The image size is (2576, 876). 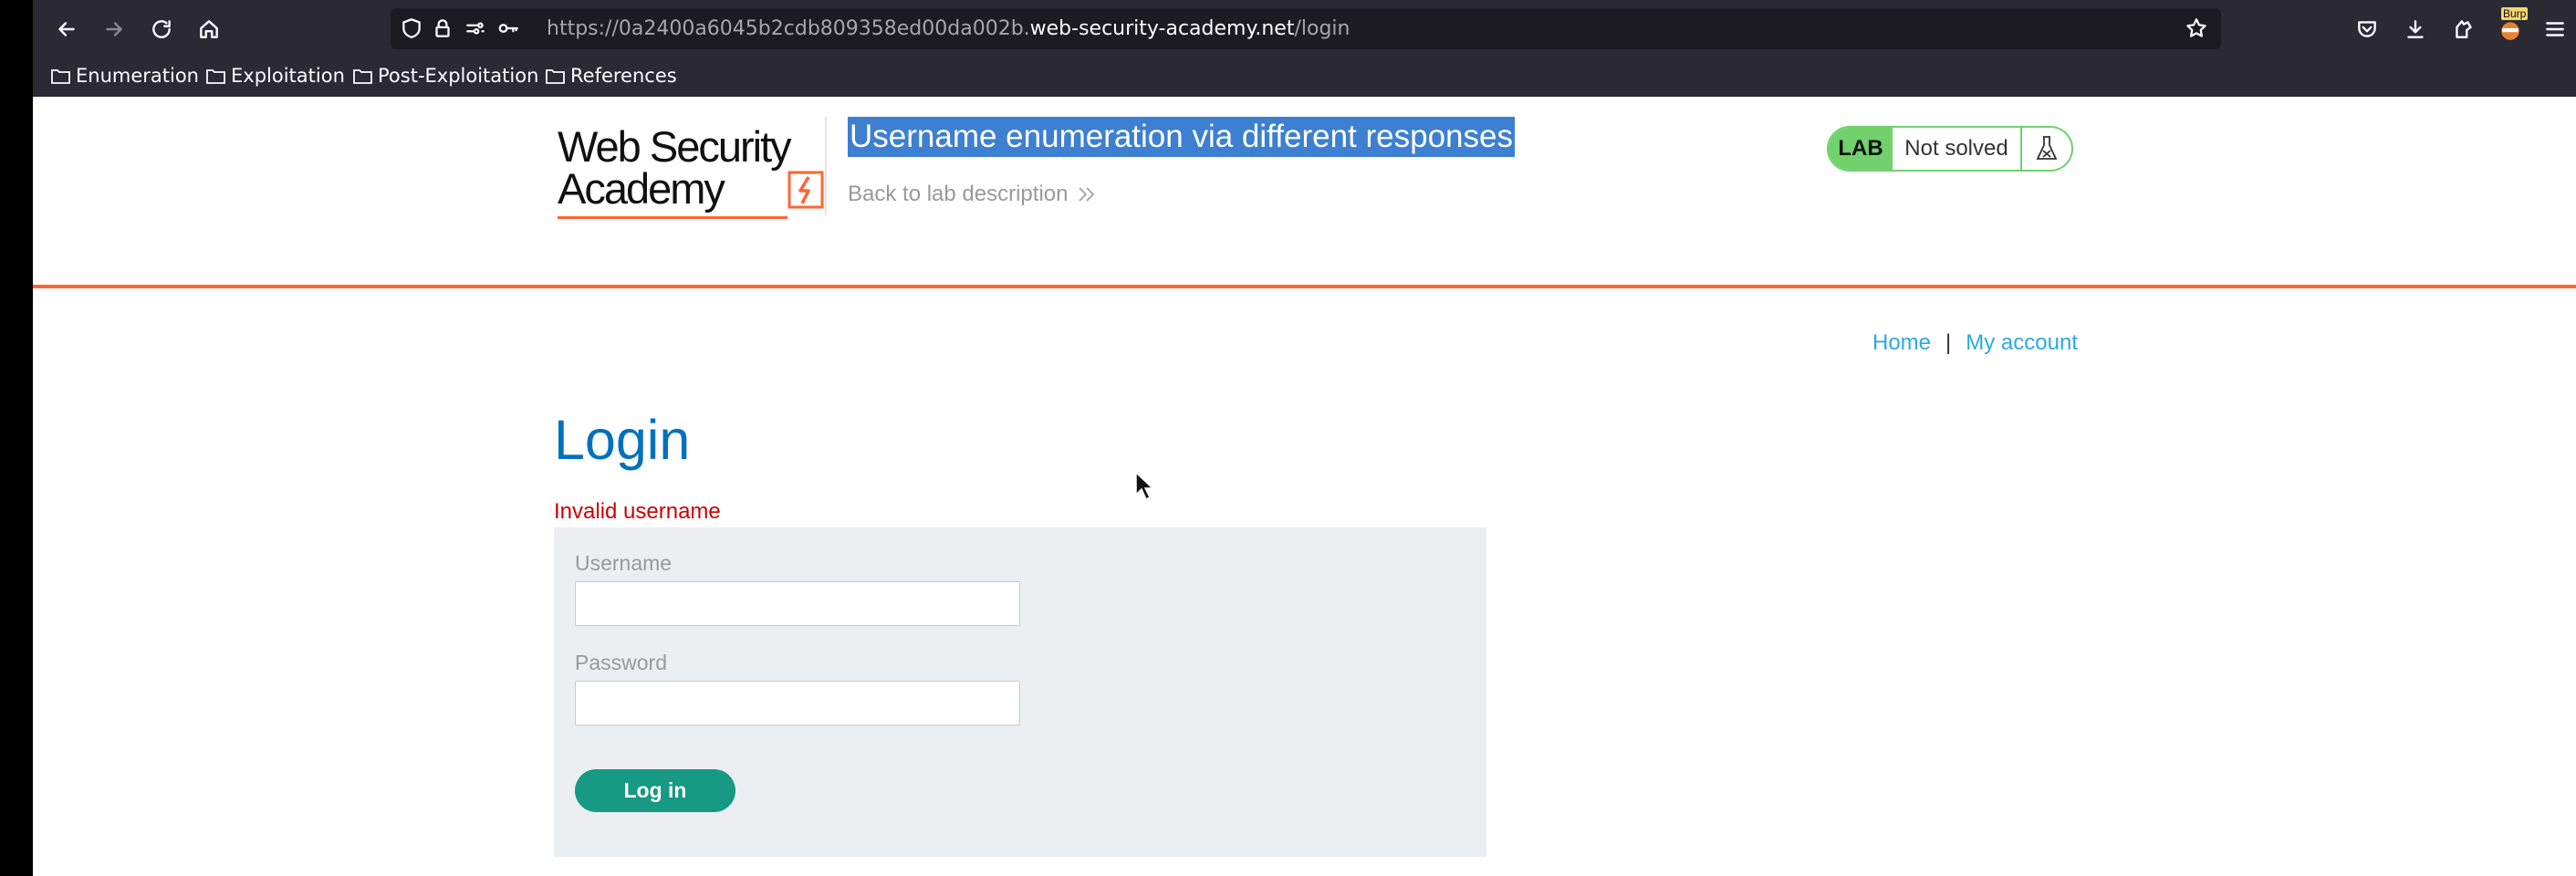 I want to click on shield-icon, so click(x=411, y=28).